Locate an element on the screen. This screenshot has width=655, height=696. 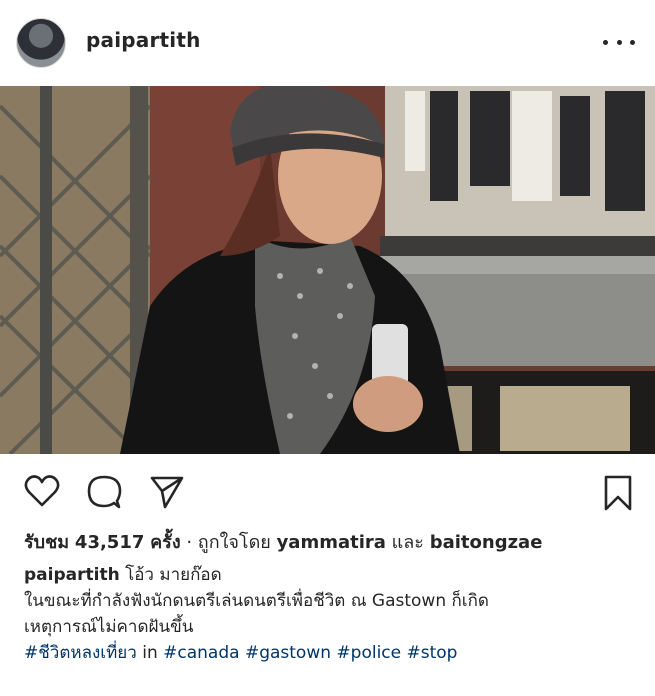
hashtag-link: #canada #gastown #police #stop is located at coordinates (310, 653).